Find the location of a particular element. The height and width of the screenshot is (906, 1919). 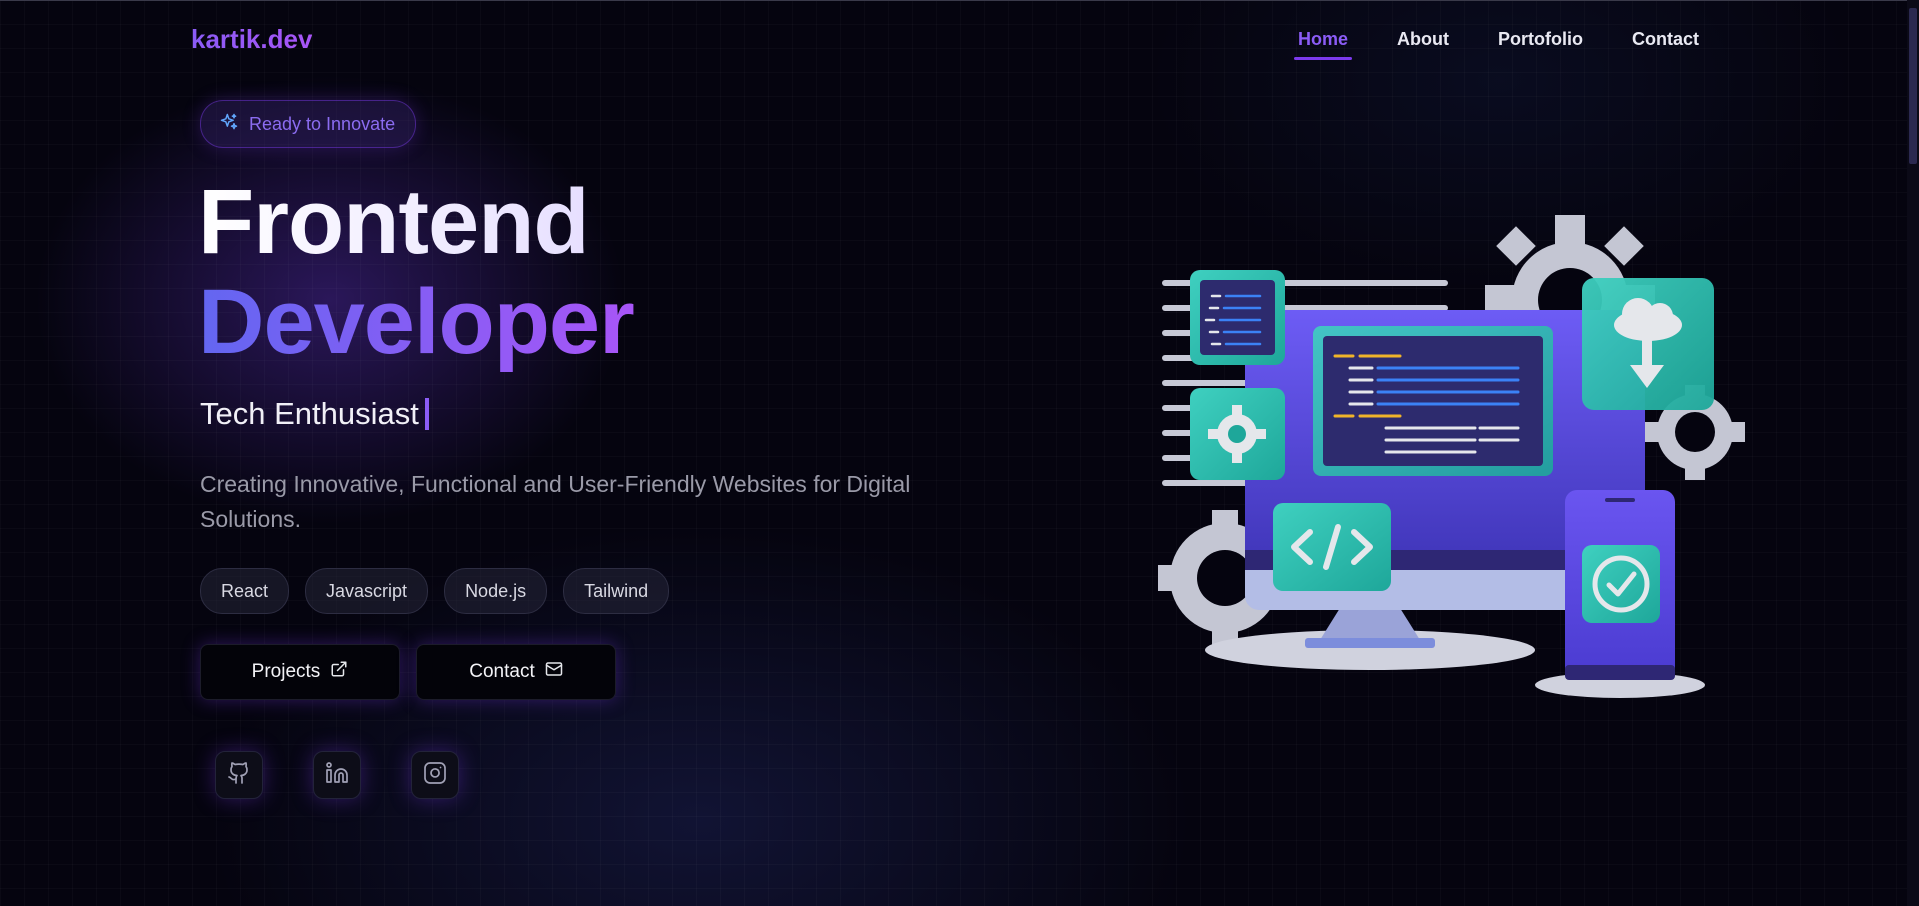

hero-title: Frontend Developer is located at coordinates (416, 272).